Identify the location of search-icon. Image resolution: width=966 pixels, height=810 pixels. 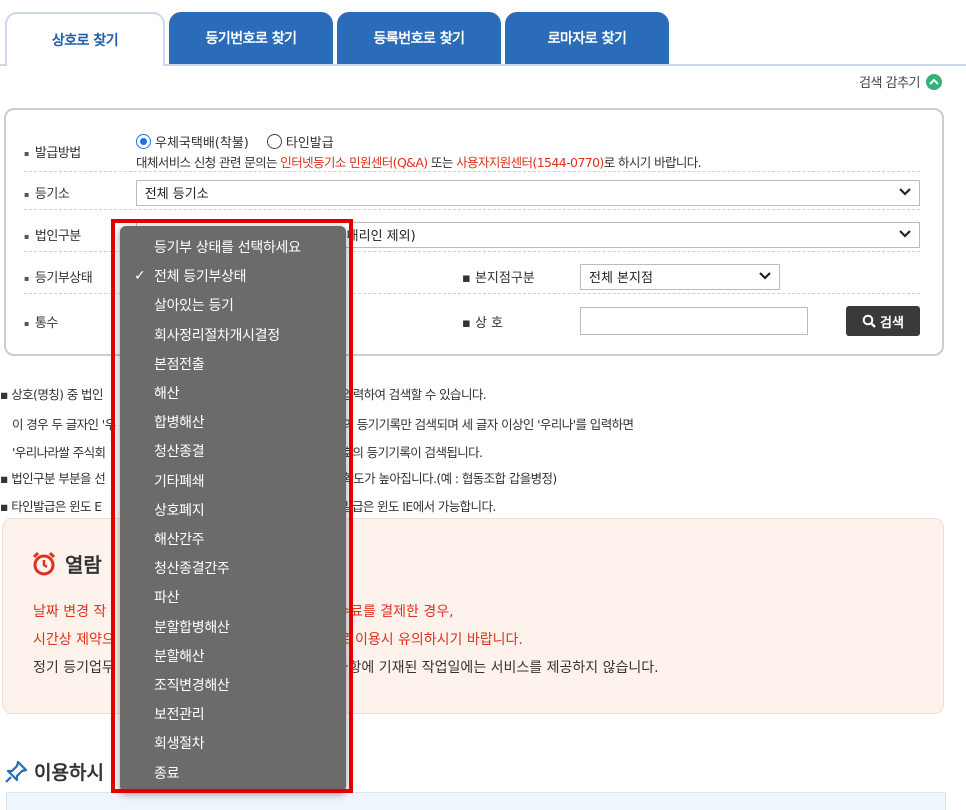
(869, 321).